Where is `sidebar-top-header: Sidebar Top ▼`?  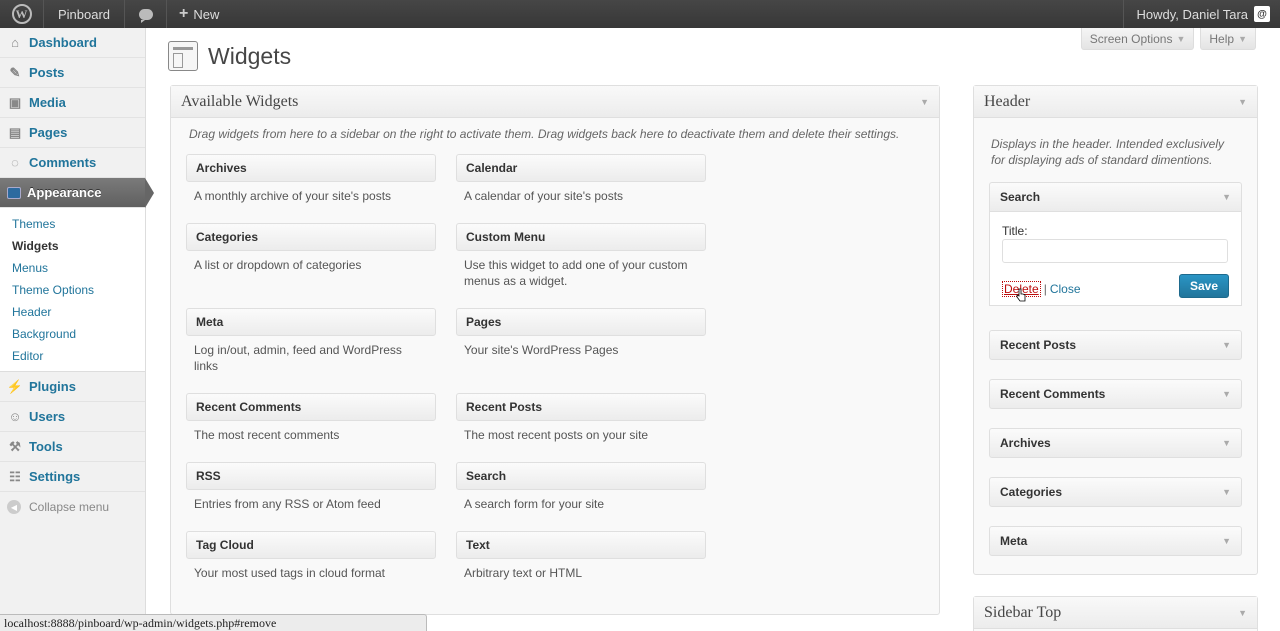 sidebar-top-header: Sidebar Top ▼ is located at coordinates (1115, 613).